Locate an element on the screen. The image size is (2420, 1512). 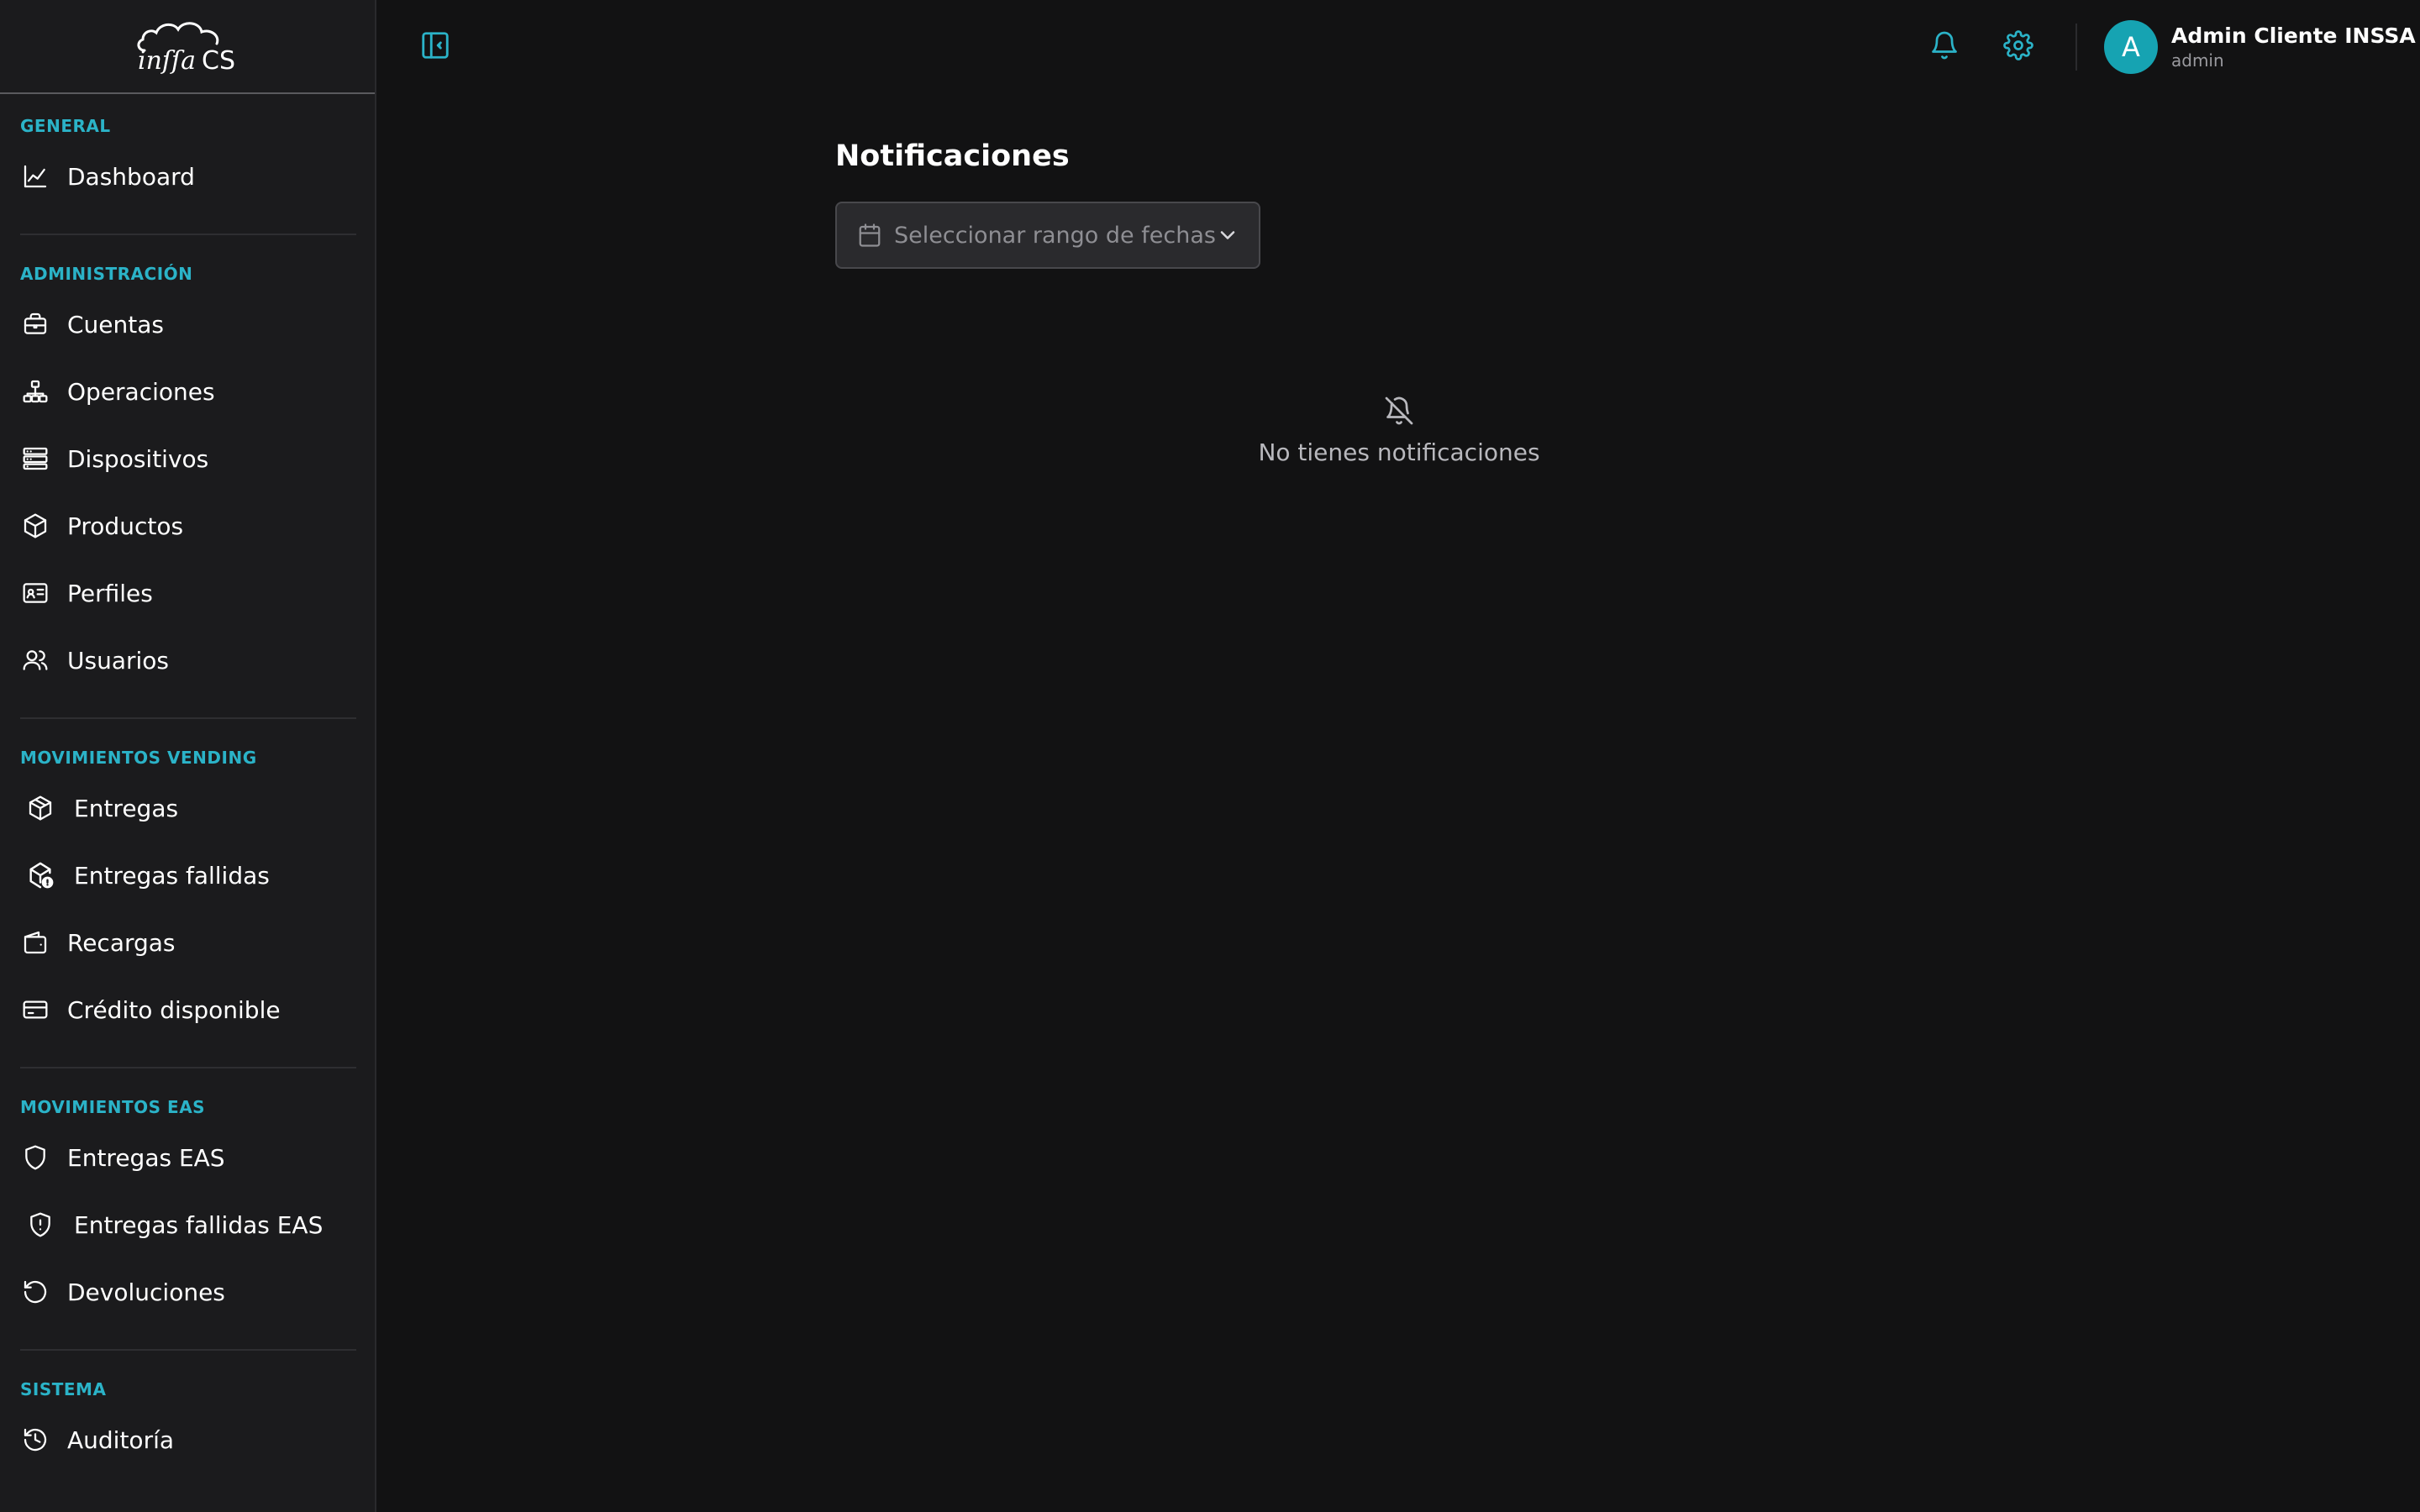
network-icon is located at coordinates (35, 391).